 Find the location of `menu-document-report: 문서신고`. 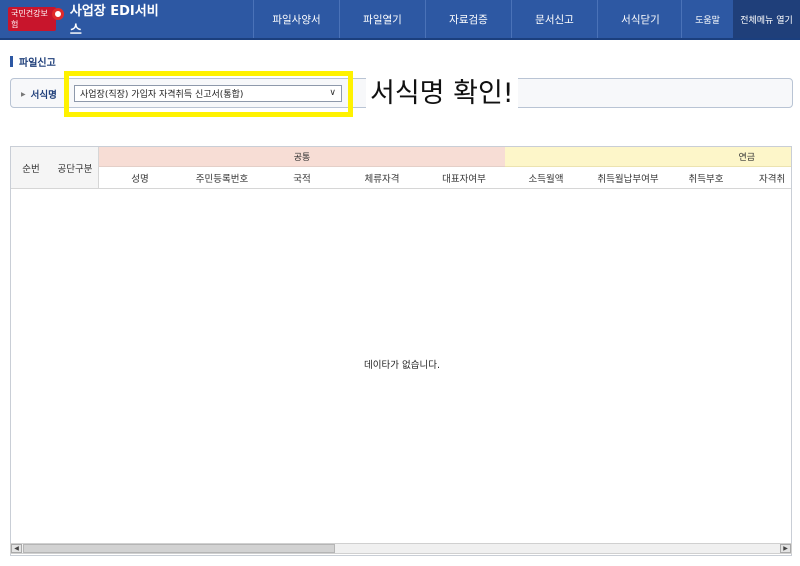

menu-document-report: 문서신고 is located at coordinates (554, 19).